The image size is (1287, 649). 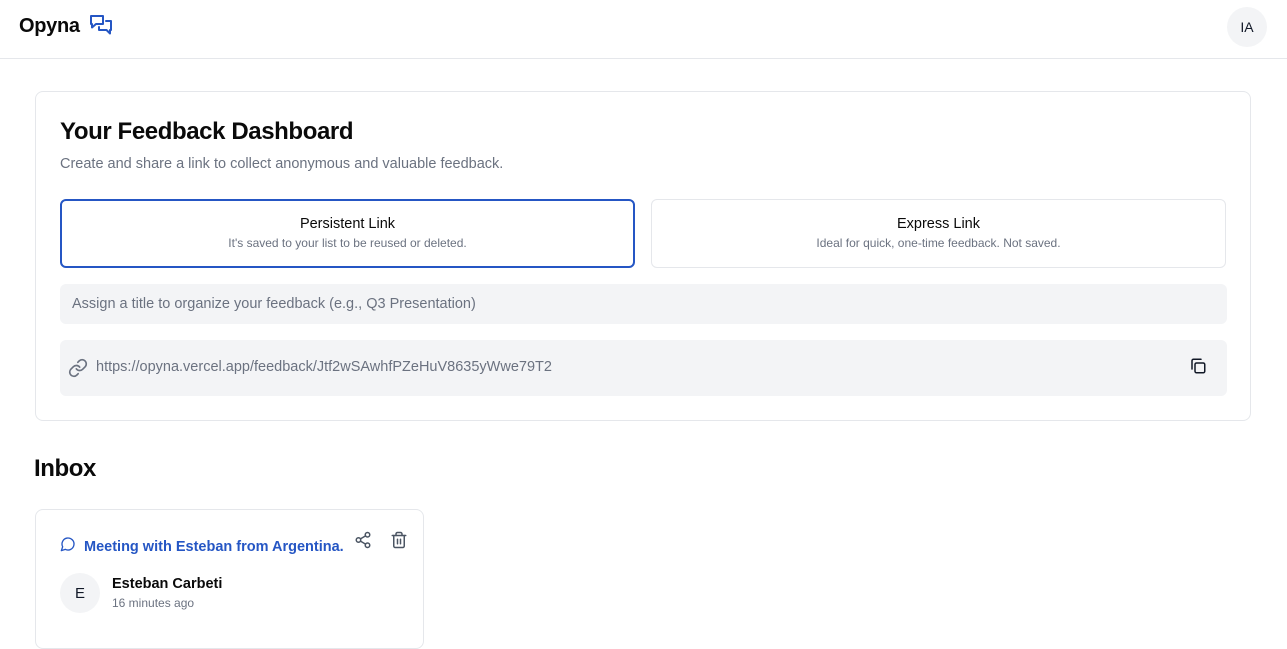 What do you see at coordinates (938, 224) in the screenshot?
I see `express-link-label: Express Link` at bounding box center [938, 224].